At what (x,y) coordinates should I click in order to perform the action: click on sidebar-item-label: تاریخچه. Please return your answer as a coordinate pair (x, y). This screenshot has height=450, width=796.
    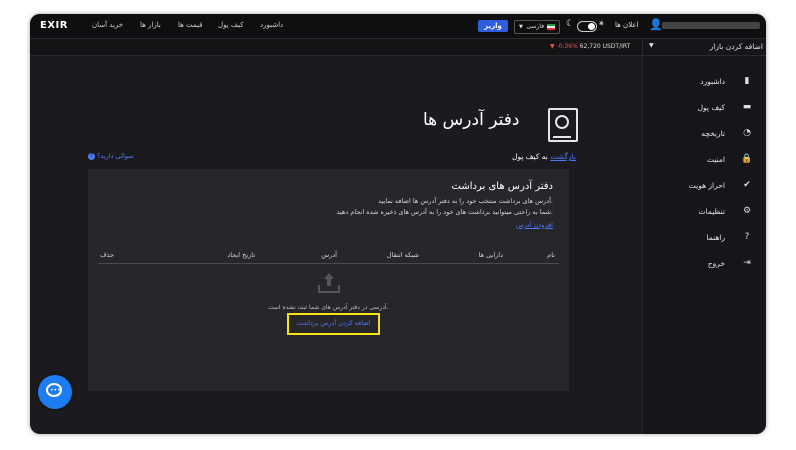
    Looking at the image, I should click on (713, 133).